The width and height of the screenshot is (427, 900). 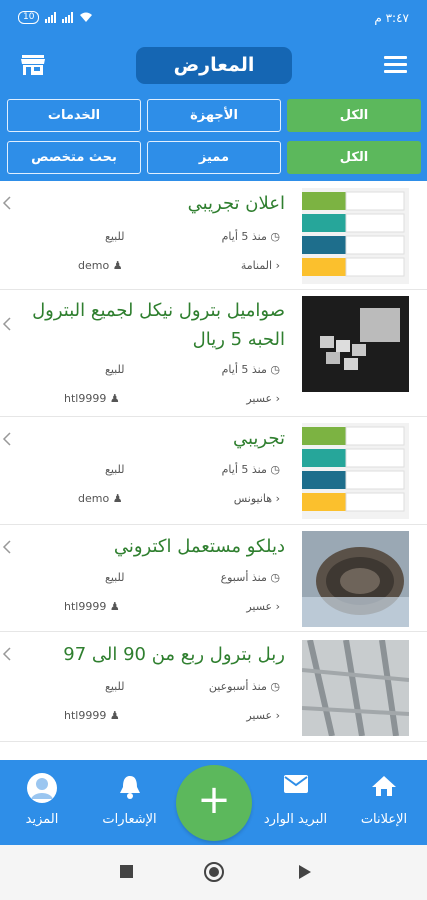 I want to click on listing-title: تجريبي, so click(x=258, y=438).